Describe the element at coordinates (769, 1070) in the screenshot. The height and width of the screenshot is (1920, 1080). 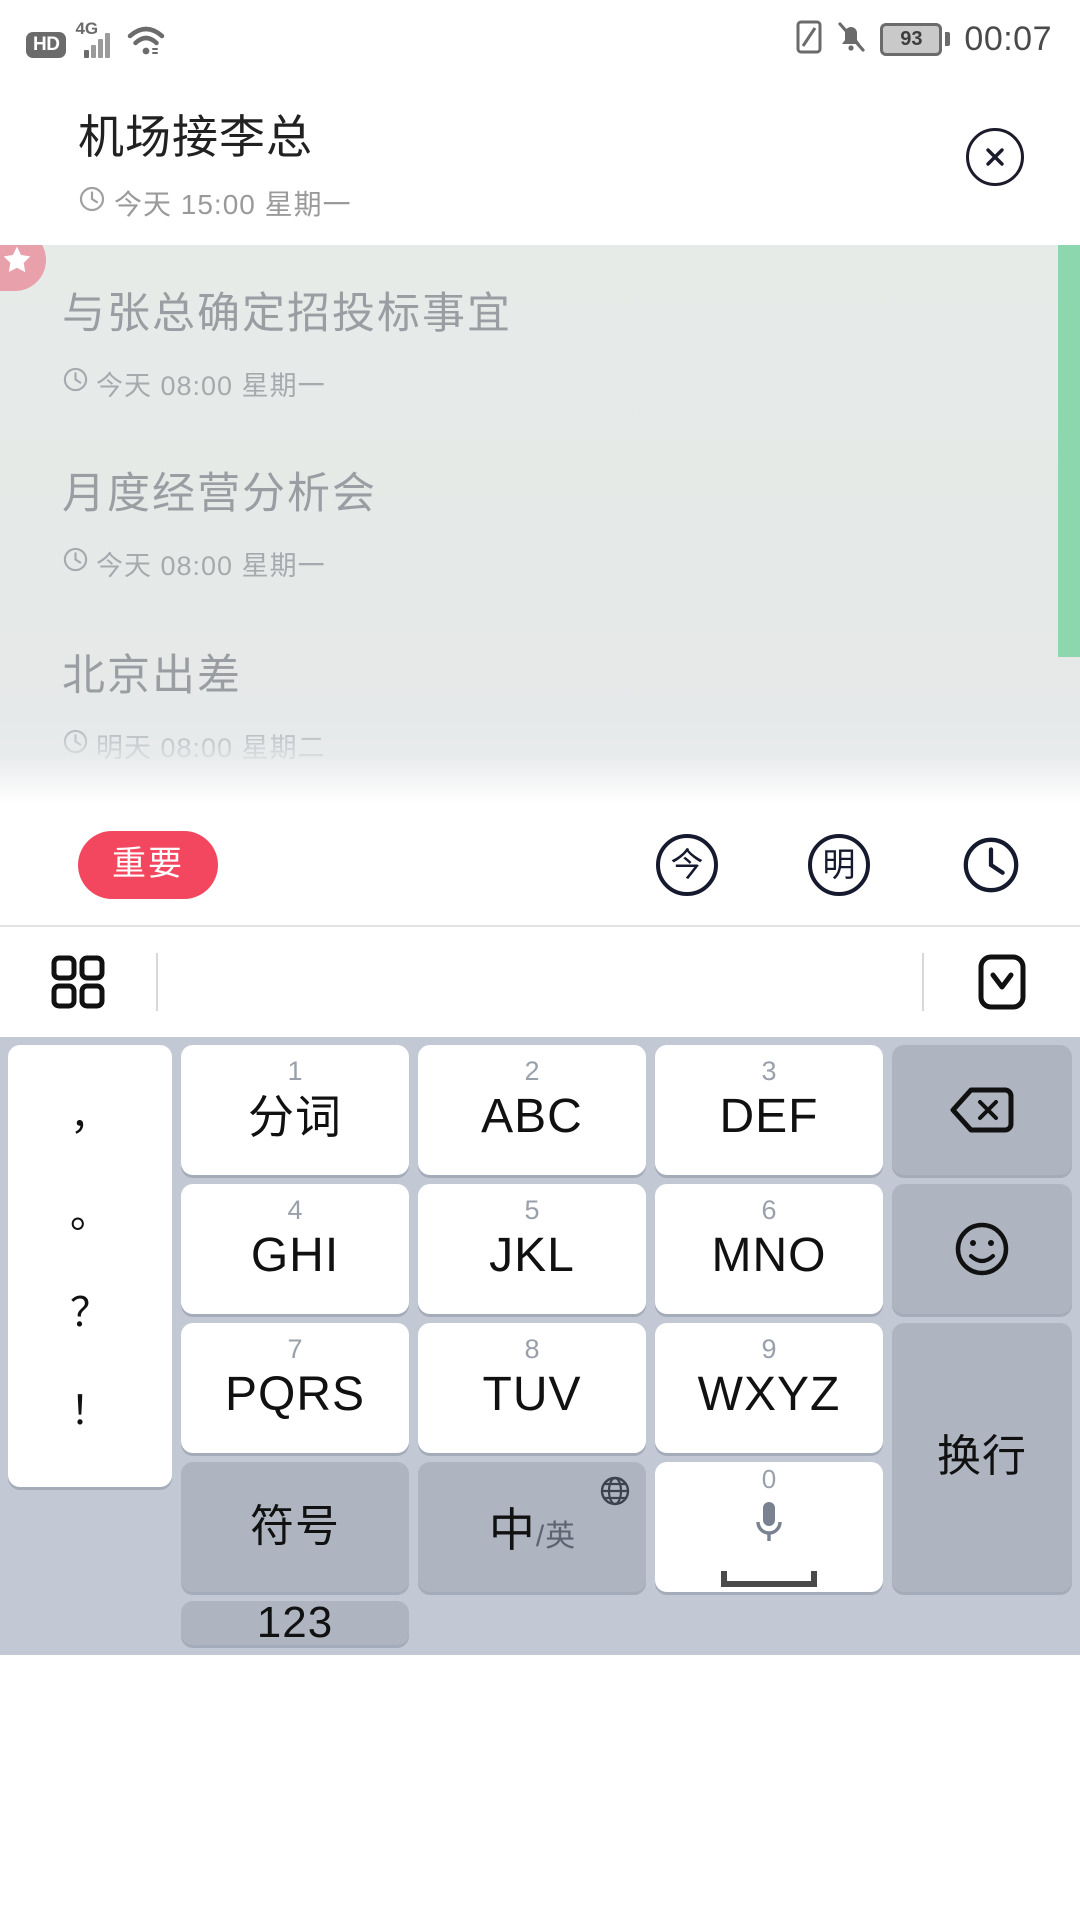
I see `key-number: 3` at that location.